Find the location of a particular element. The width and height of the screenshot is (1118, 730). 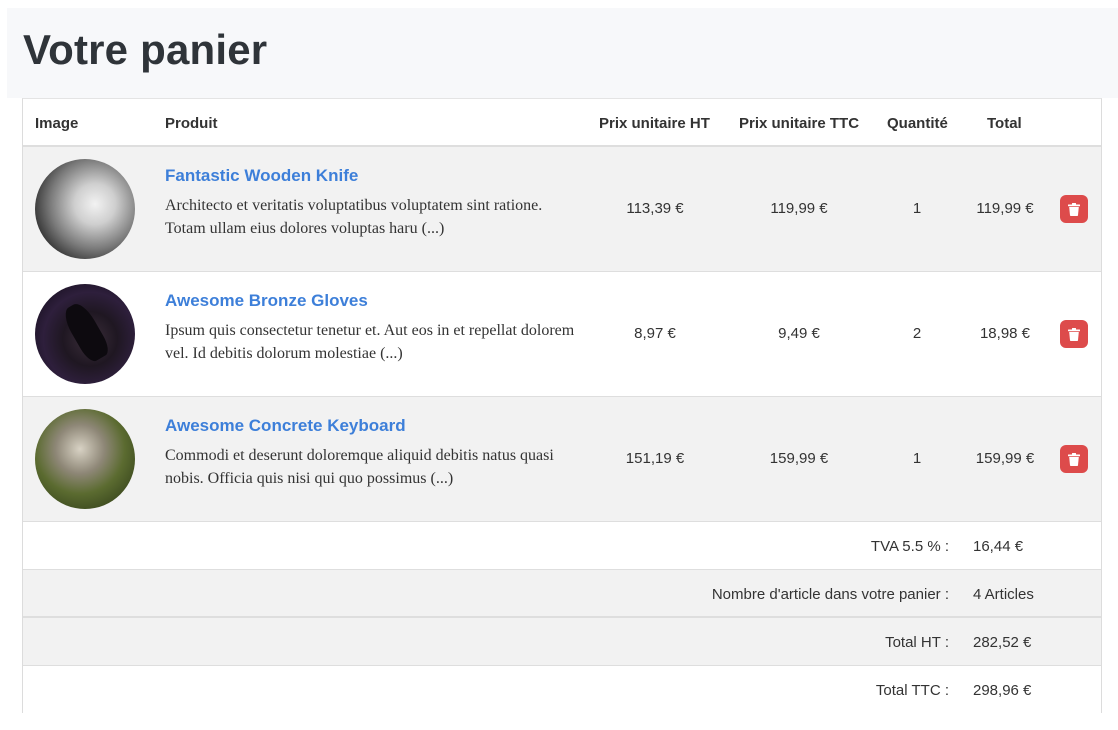

quantity: 2 is located at coordinates (917, 333).